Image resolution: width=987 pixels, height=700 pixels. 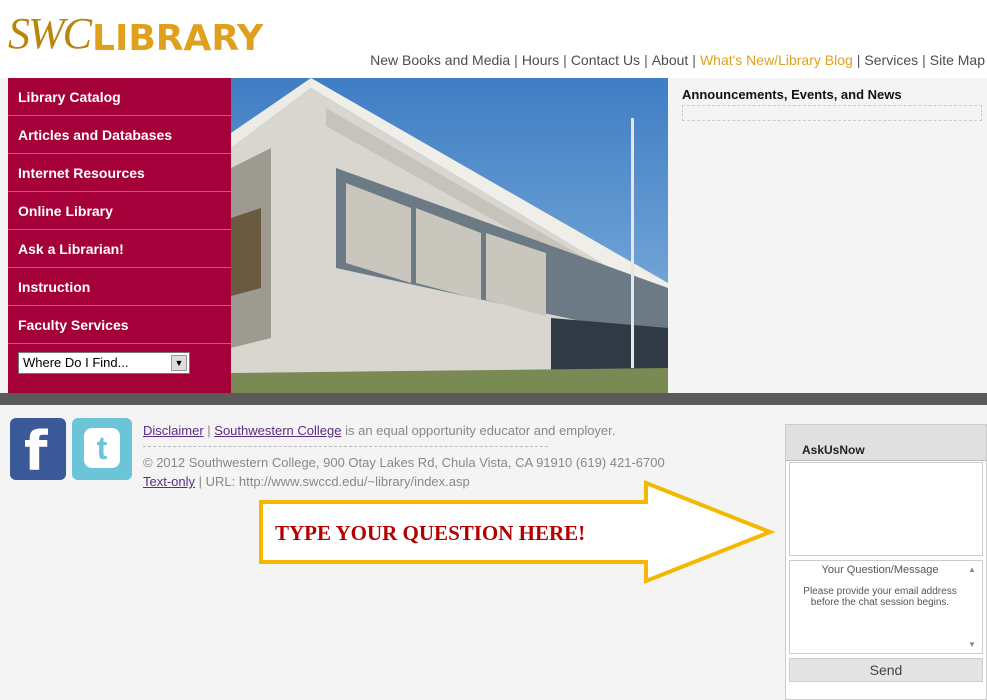 I want to click on twitter-letter: t, so click(x=102, y=448).